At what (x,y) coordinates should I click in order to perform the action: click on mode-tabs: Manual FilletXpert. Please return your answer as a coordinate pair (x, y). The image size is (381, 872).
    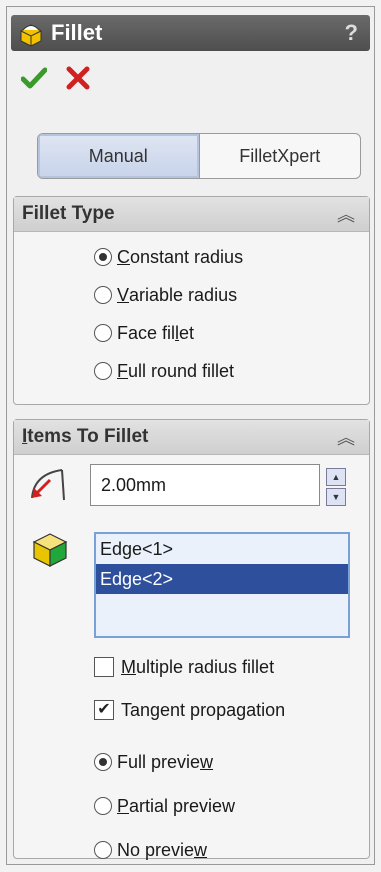
    Looking at the image, I should click on (199, 156).